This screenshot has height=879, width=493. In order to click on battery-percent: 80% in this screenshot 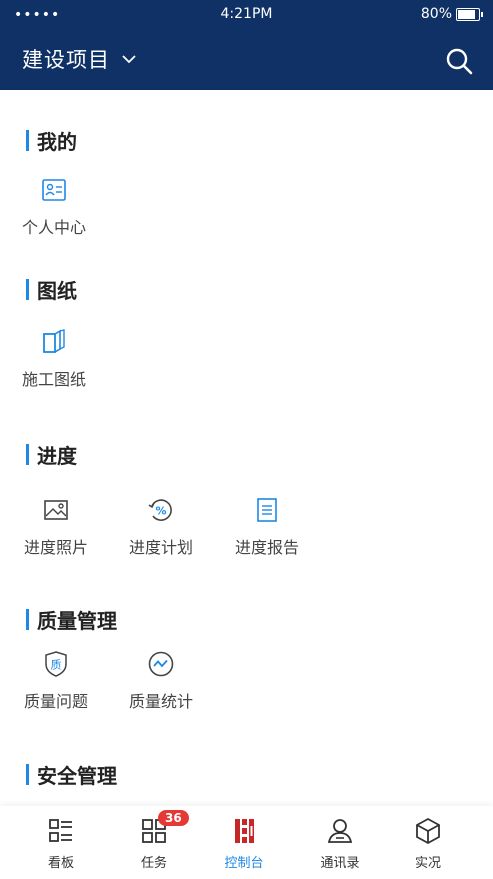, I will do `click(436, 14)`.